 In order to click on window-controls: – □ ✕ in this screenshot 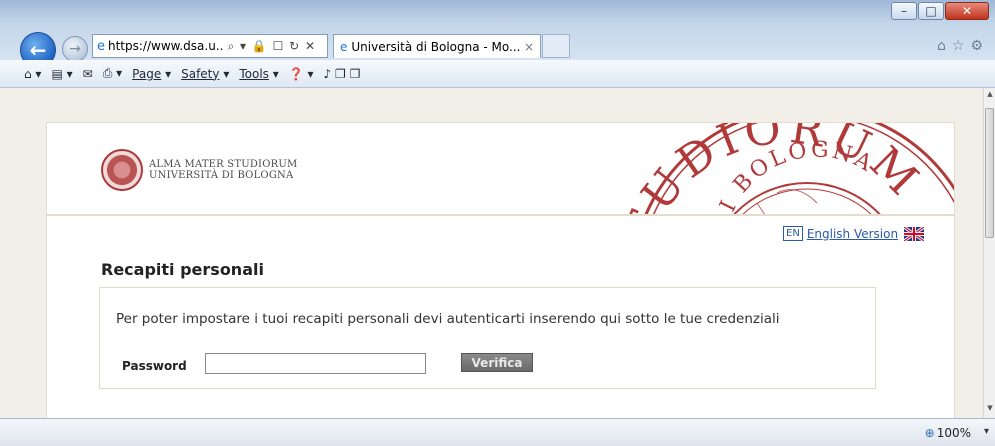, I will do `click(939, 11)`.